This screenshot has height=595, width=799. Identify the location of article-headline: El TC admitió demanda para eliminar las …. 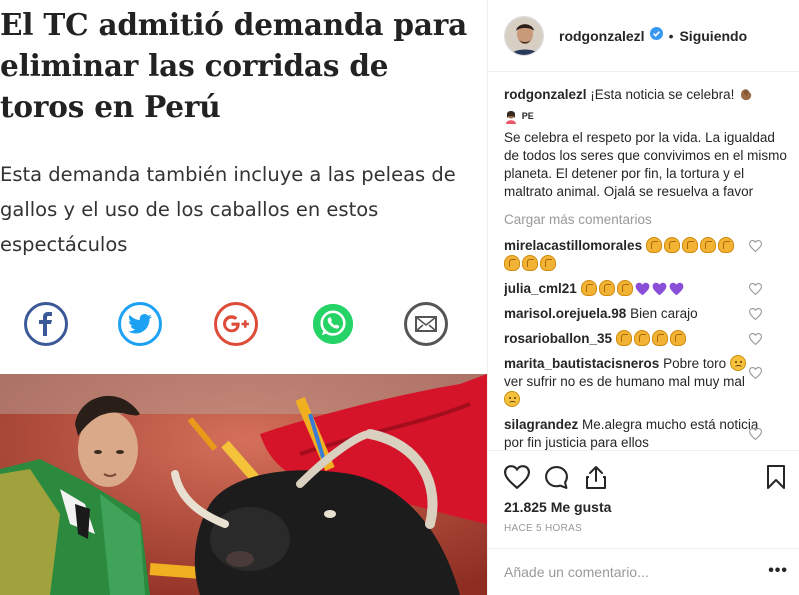
(233, 65).